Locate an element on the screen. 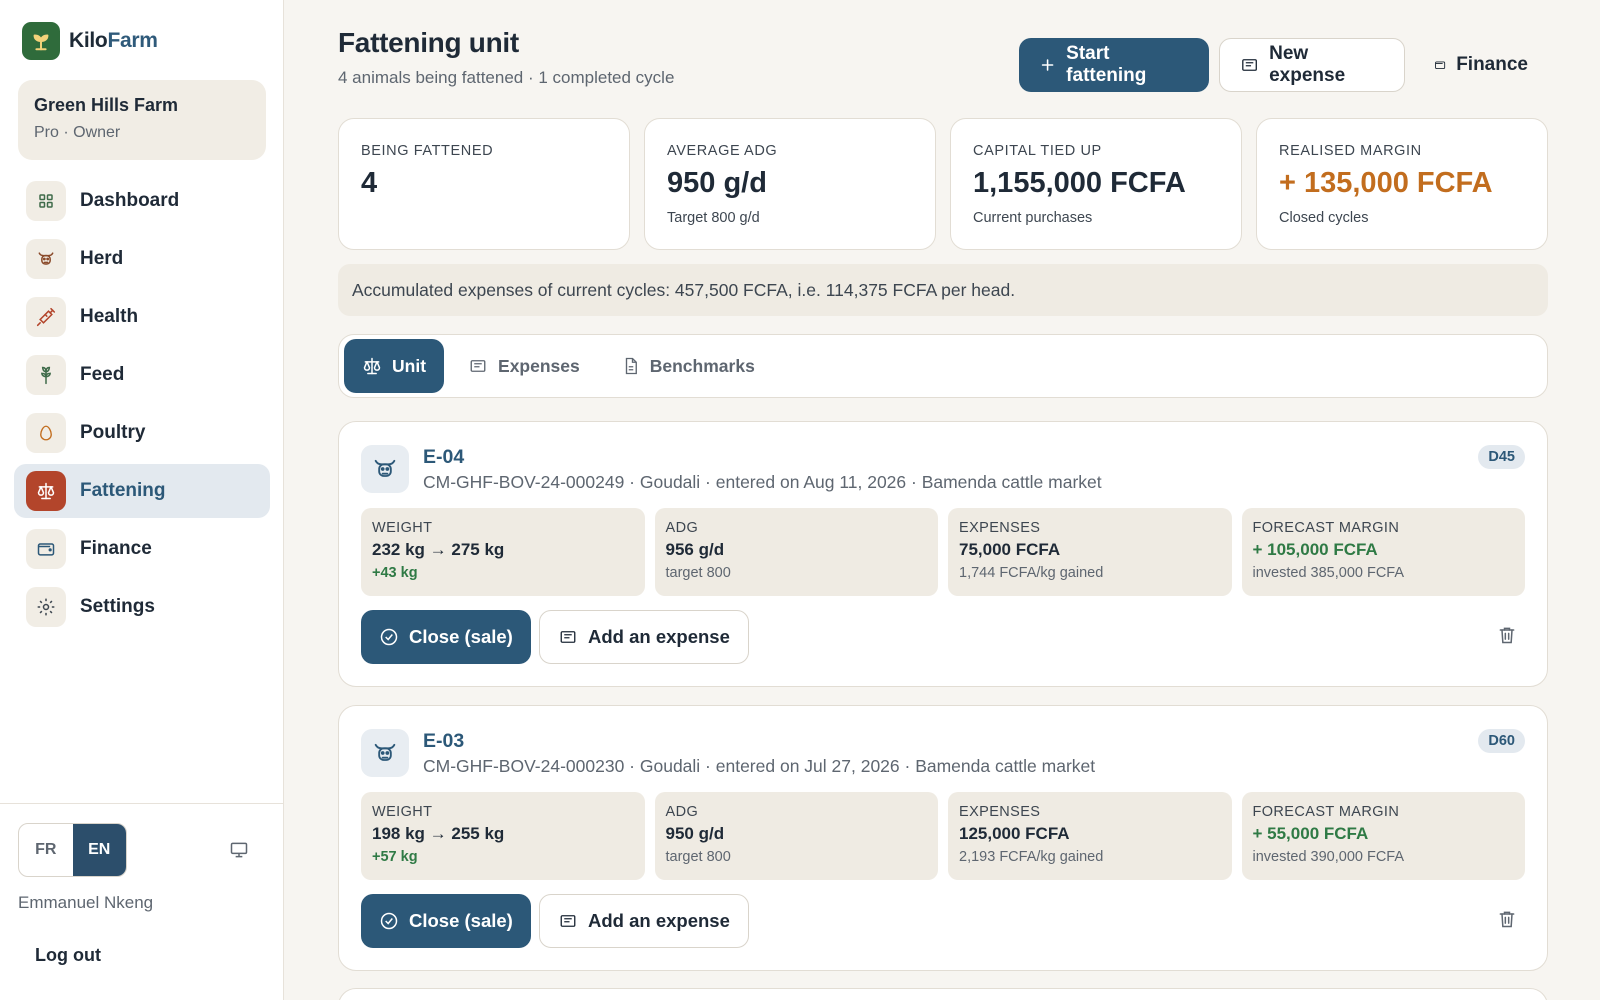 The width and height of the screenshot is (1600, 1000). sidebar-item-poultry: Poultry is located at coordinates (142, 433).